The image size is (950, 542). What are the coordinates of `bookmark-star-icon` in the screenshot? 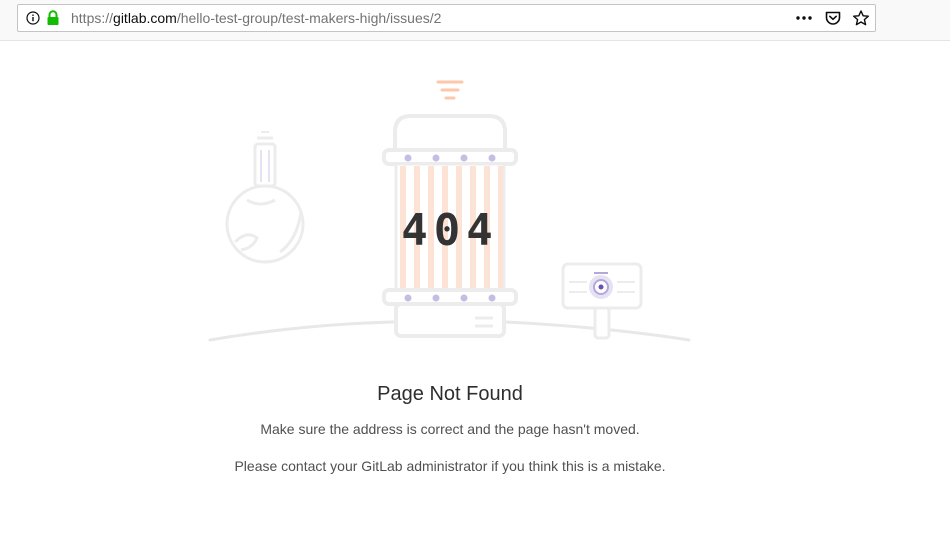 It's located at (861, 18).